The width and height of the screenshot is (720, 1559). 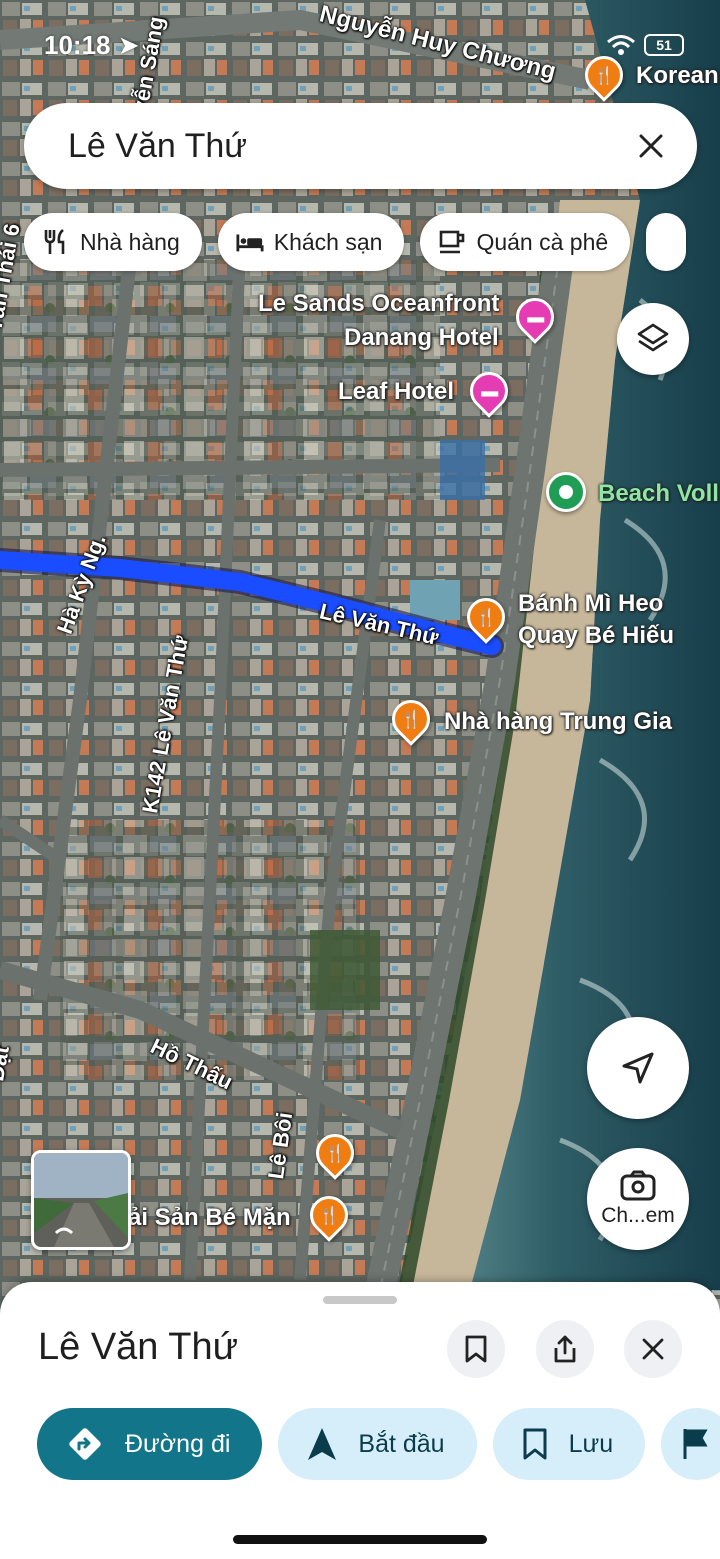 What do you see at coordinates (378, 304) in the screenshot?
I see `poi-label-le-sands-1: Le Sands Oceanfront` at bounding box center [378, 304].